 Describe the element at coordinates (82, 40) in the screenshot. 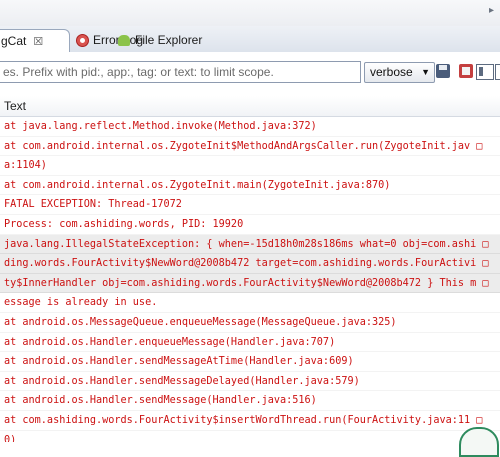

I see `error-log-icon` at that location.